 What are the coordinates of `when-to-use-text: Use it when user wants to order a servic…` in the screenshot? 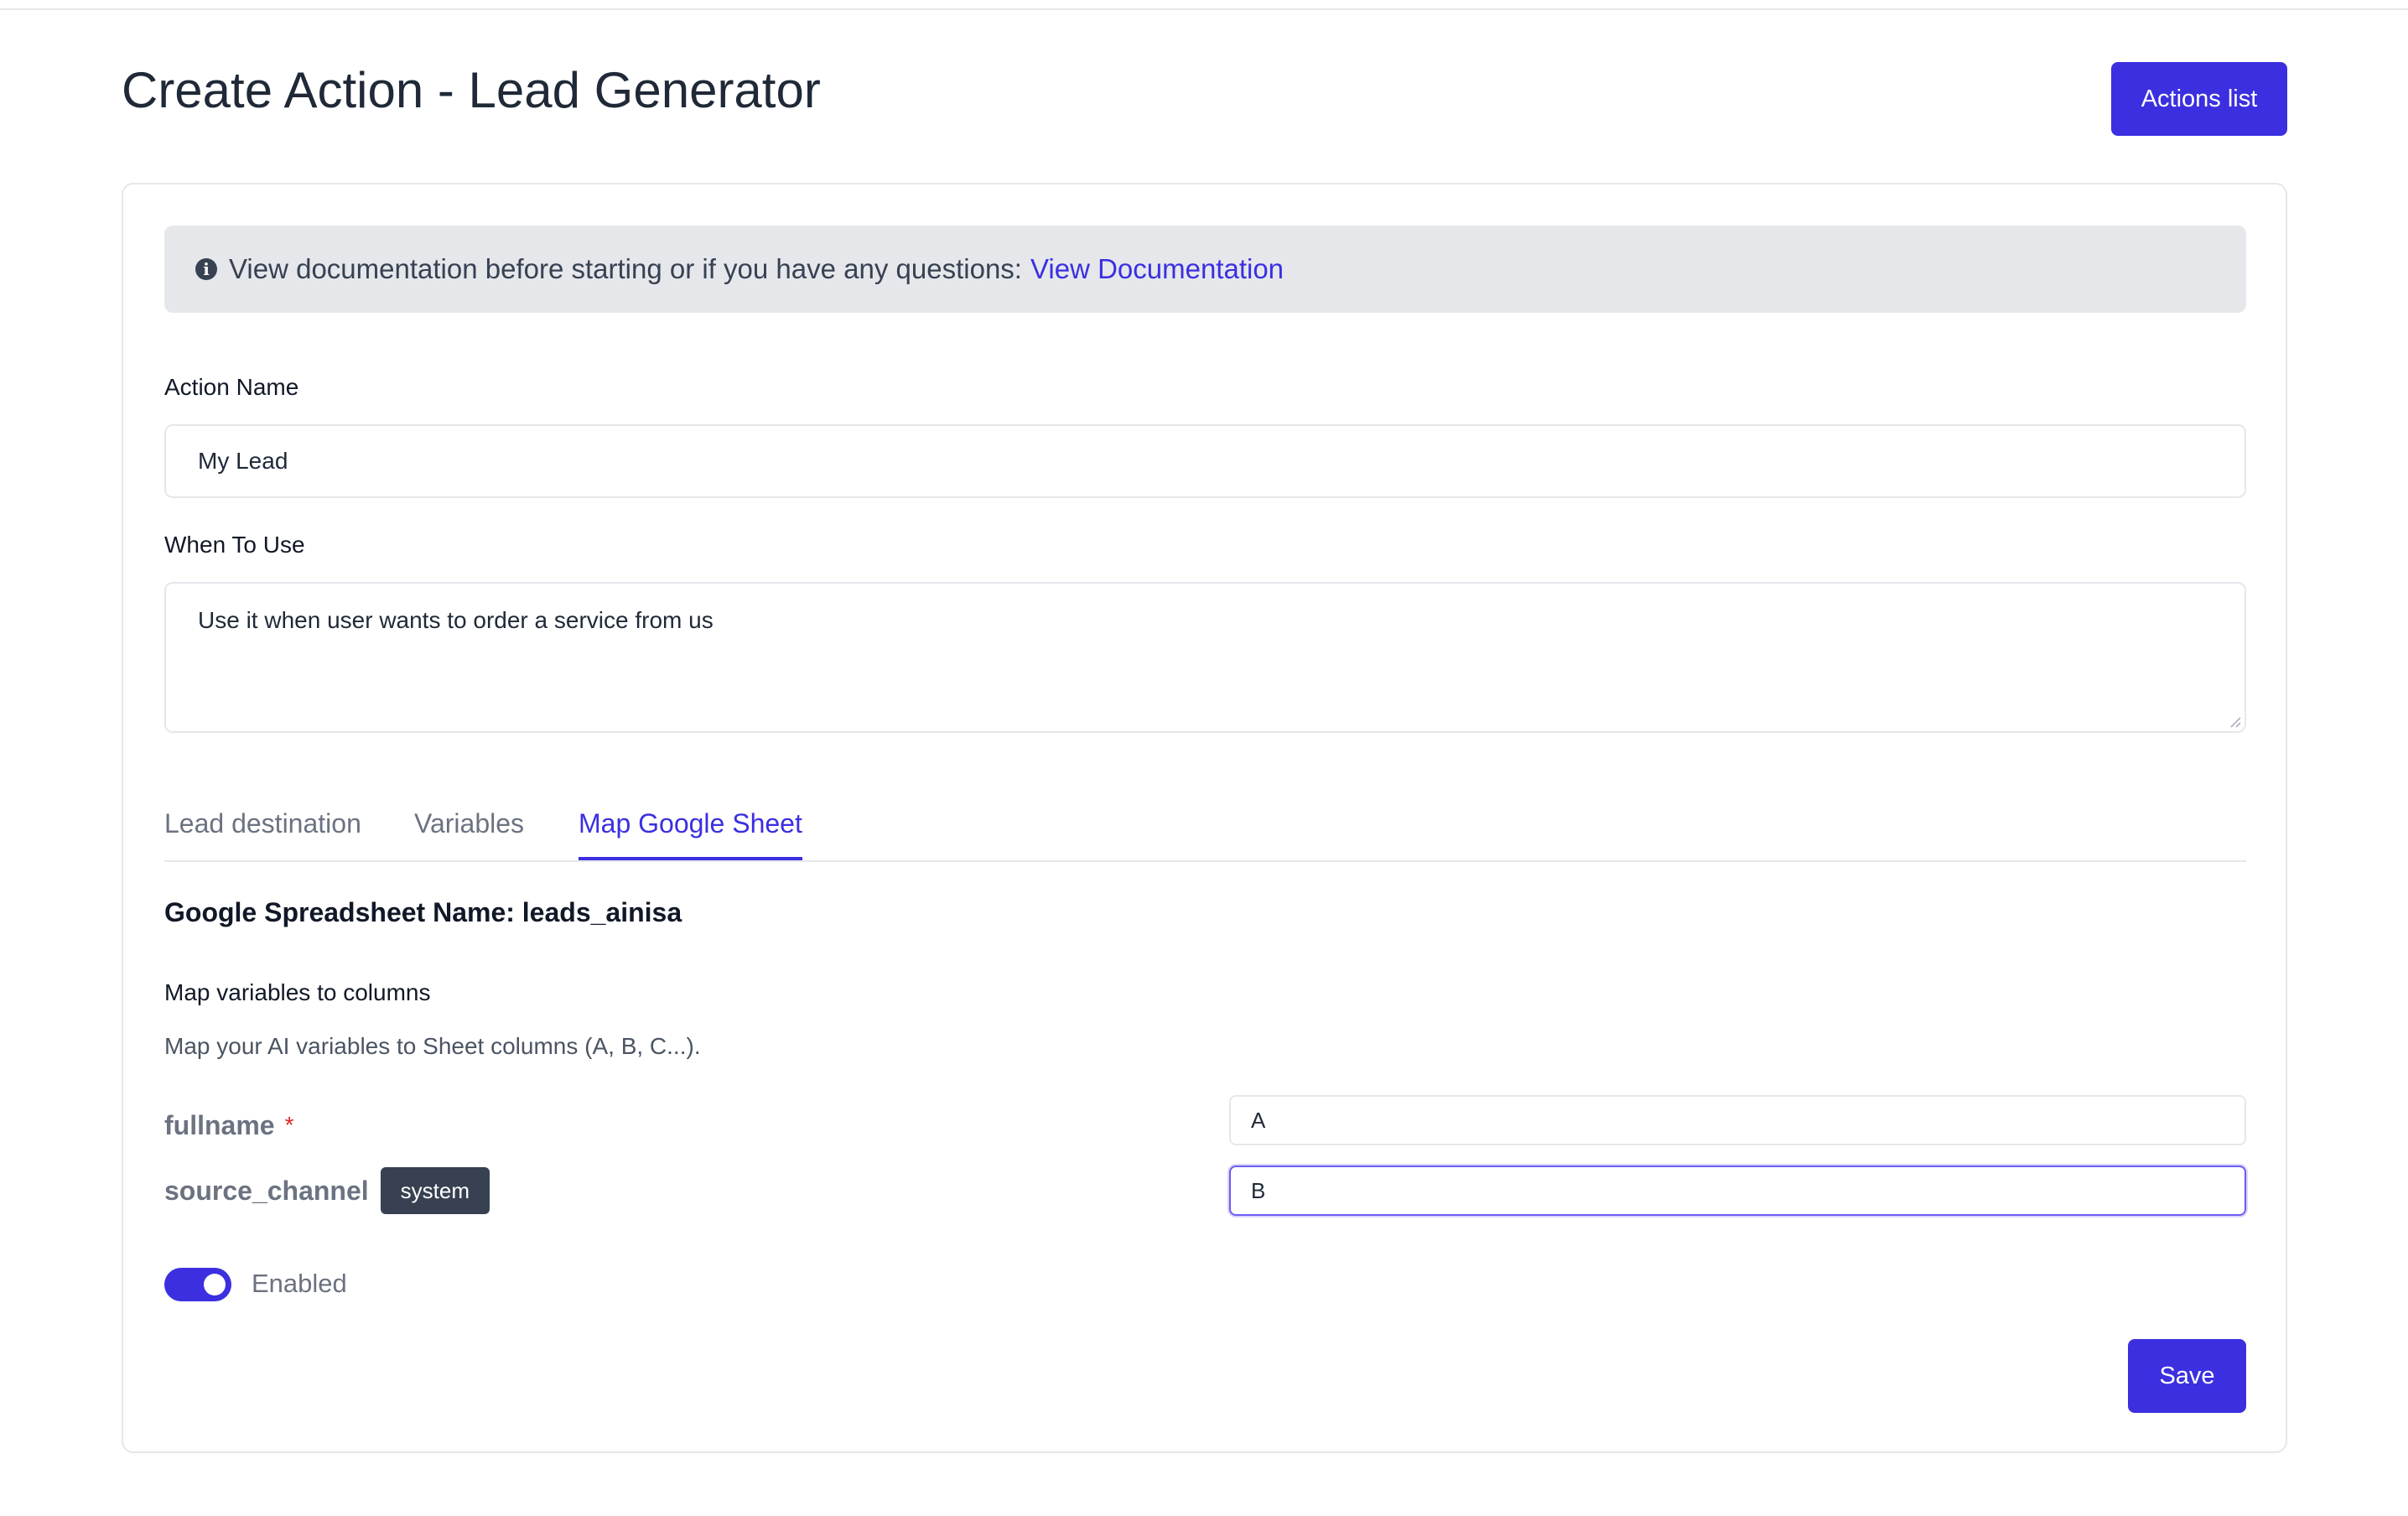 It's located at (456, 620).